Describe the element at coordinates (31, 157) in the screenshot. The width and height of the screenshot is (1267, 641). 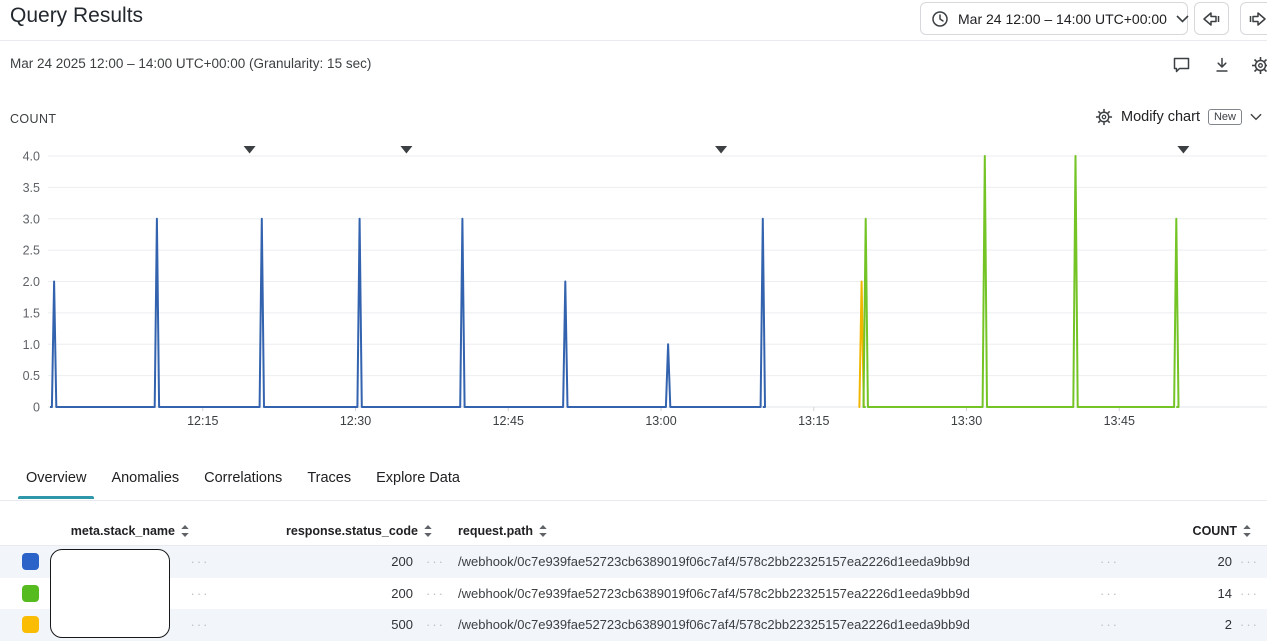
I see `svg-text: 4.0` at that location.